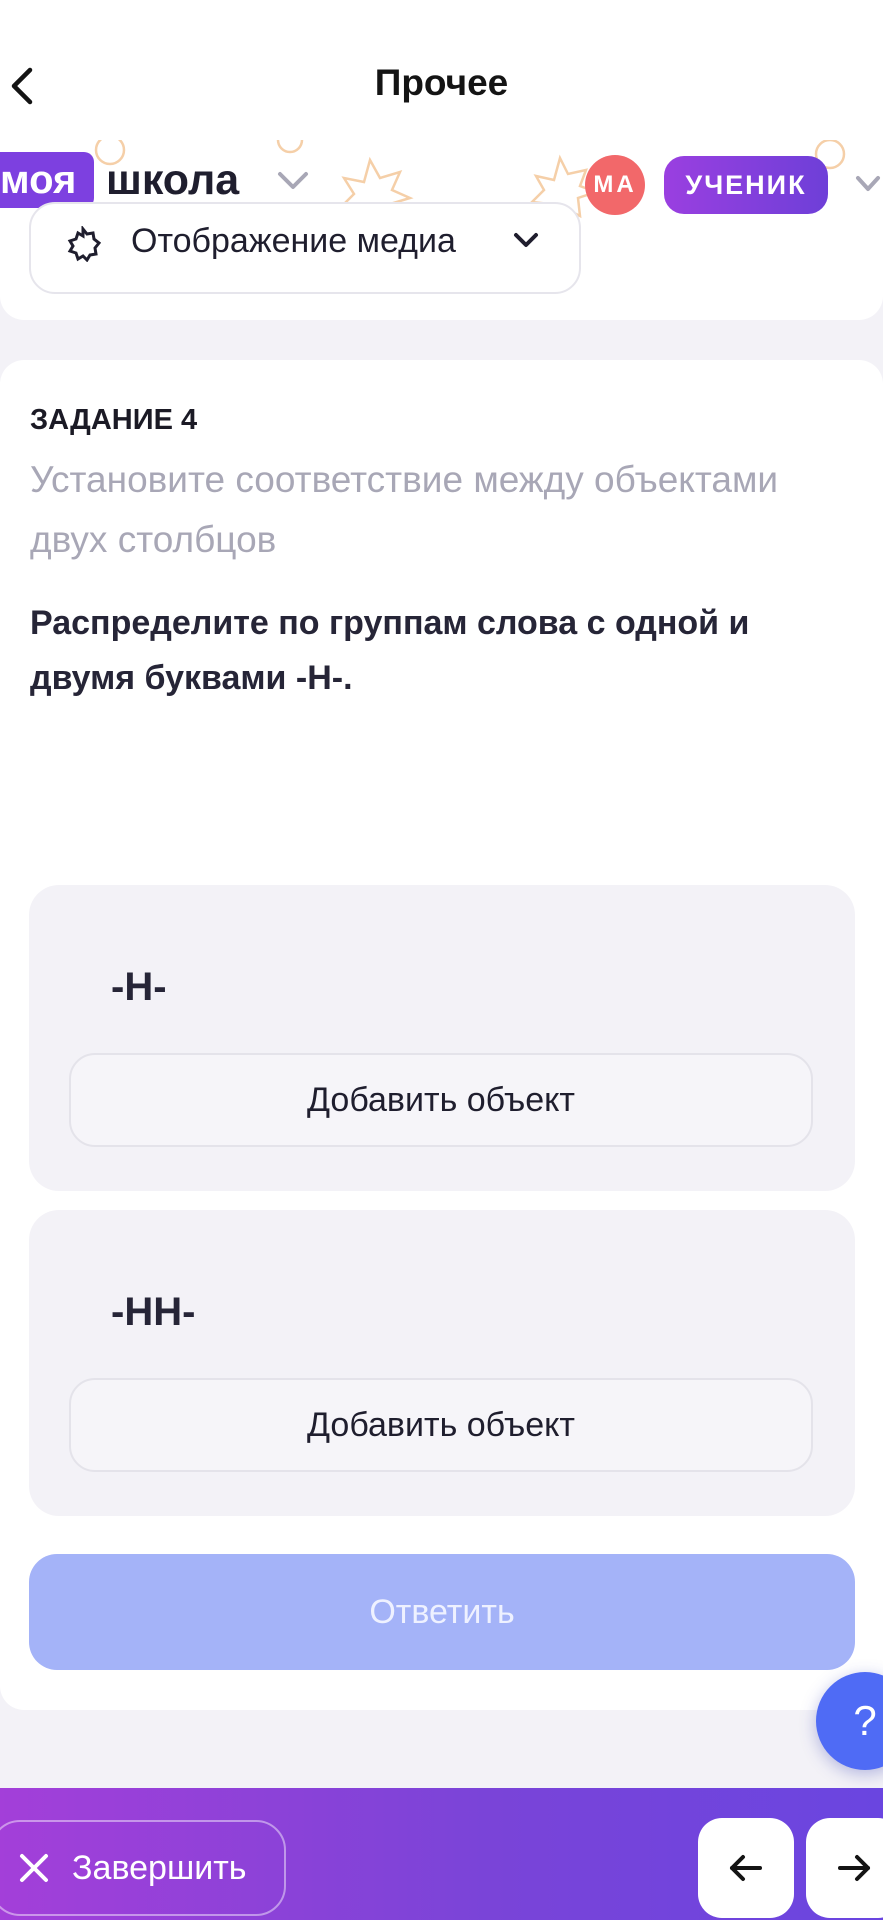 Image resolution: width=883 pixels, height=1920 pixels. Describe the element at coordinates (442, 1038) in the screenshot. I see `group-single-n: -Н- Добавить объект` at that location.